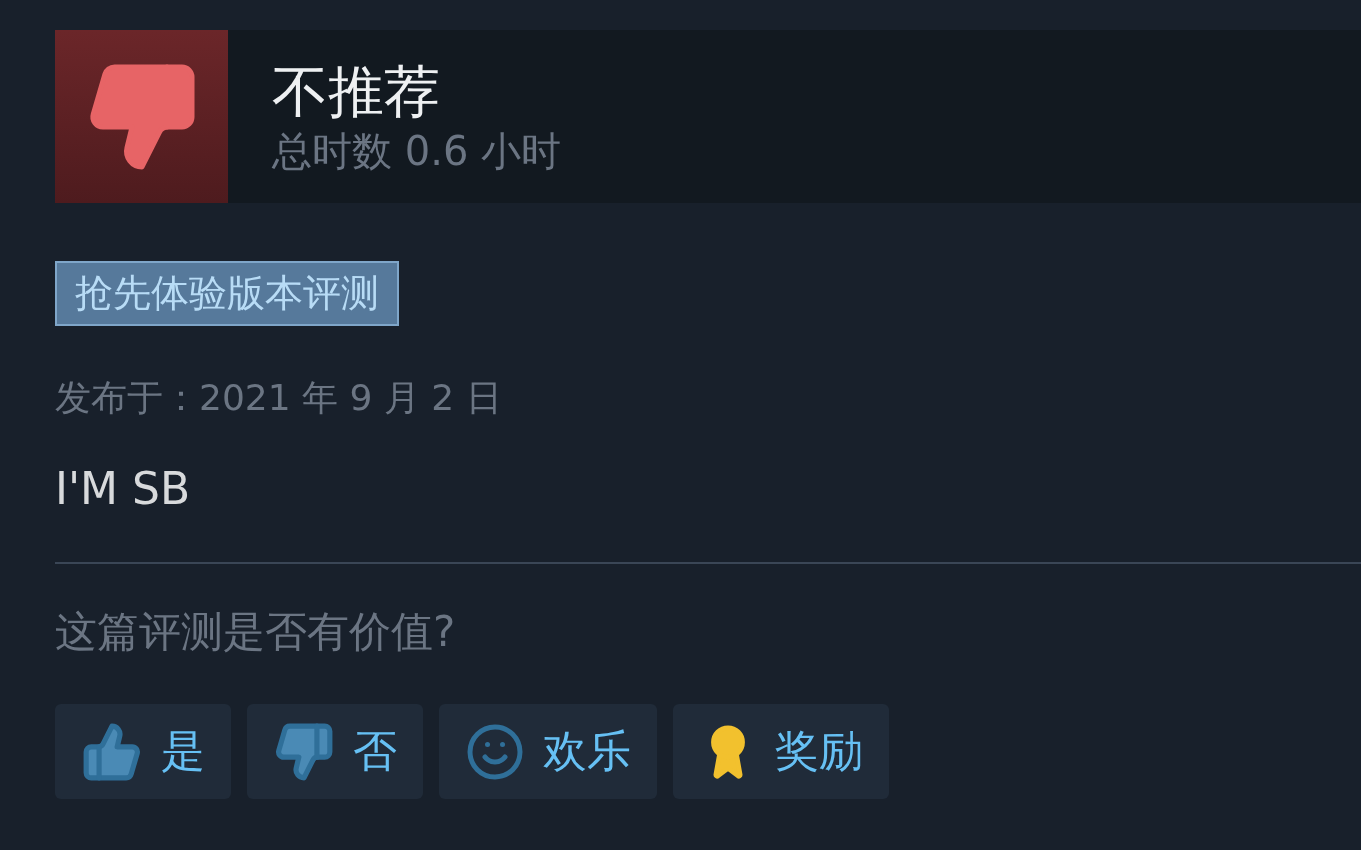 The width and height of the screenshot is (1361, 850). Describe the element at coordinates (335, 752) in the screenshot. I see `no-button: 否` at that location.